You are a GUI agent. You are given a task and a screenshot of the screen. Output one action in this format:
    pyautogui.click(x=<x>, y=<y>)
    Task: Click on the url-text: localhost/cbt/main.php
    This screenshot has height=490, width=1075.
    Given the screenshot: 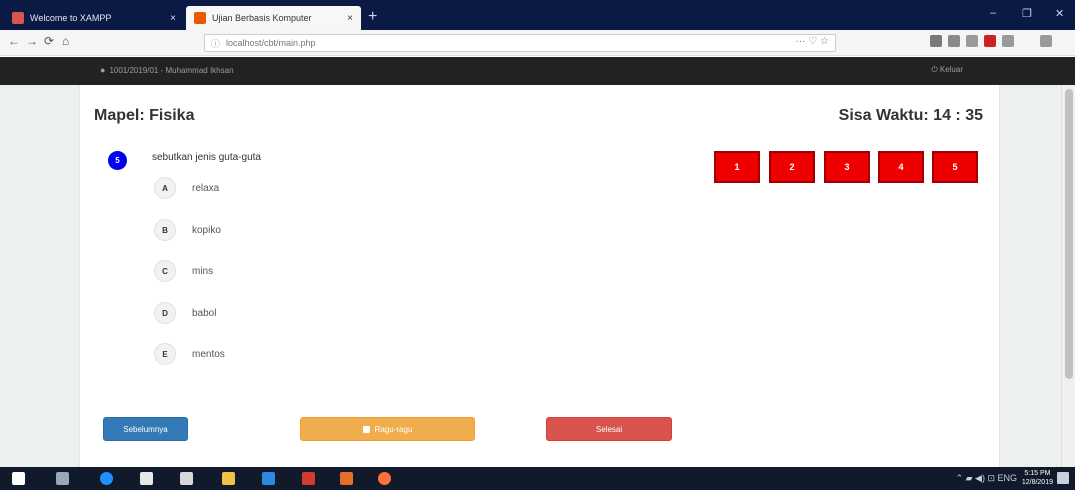 What is the action you would take?
    pyautogui.click(x=271, y=43)
    